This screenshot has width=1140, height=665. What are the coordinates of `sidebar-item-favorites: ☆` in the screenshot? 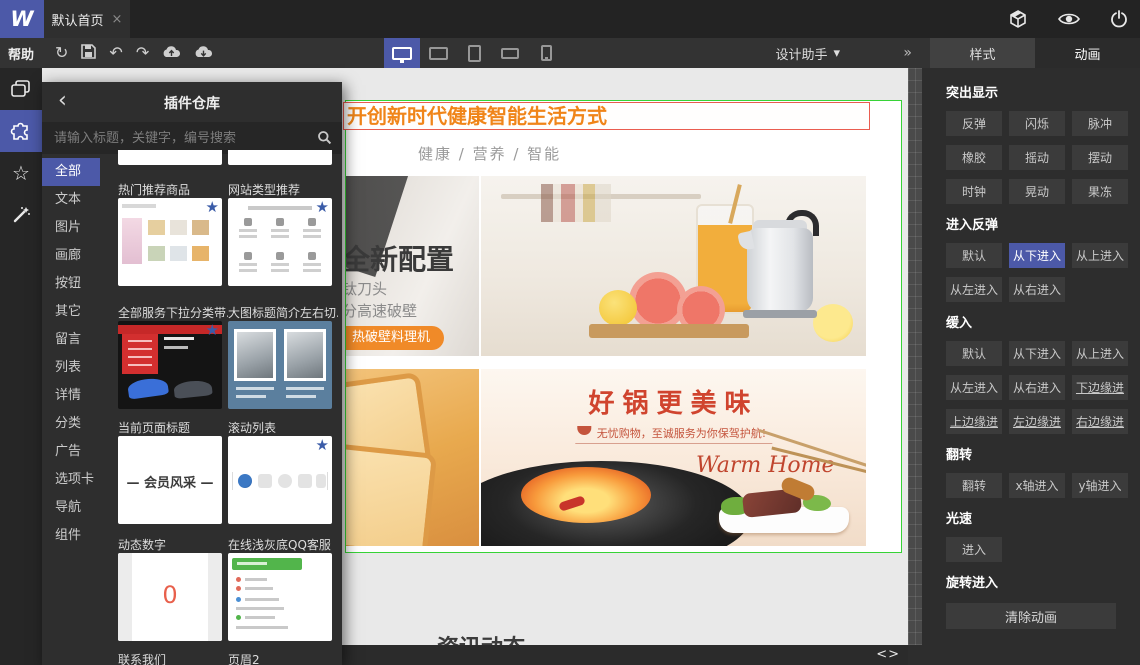 It's located at (21, 173).